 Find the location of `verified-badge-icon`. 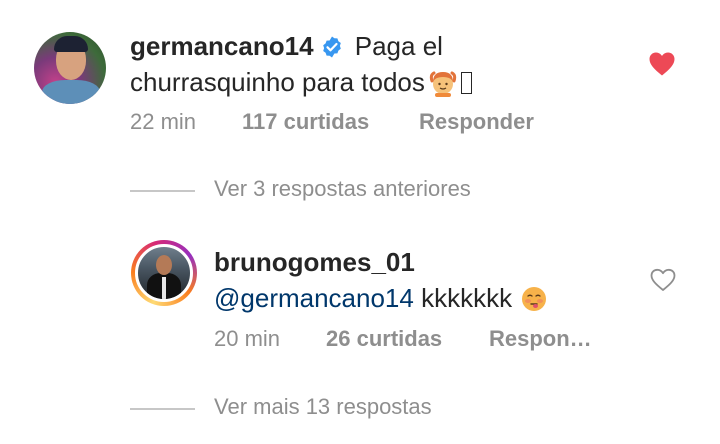

verified-badge-icon is located at coordinates (331, 47).